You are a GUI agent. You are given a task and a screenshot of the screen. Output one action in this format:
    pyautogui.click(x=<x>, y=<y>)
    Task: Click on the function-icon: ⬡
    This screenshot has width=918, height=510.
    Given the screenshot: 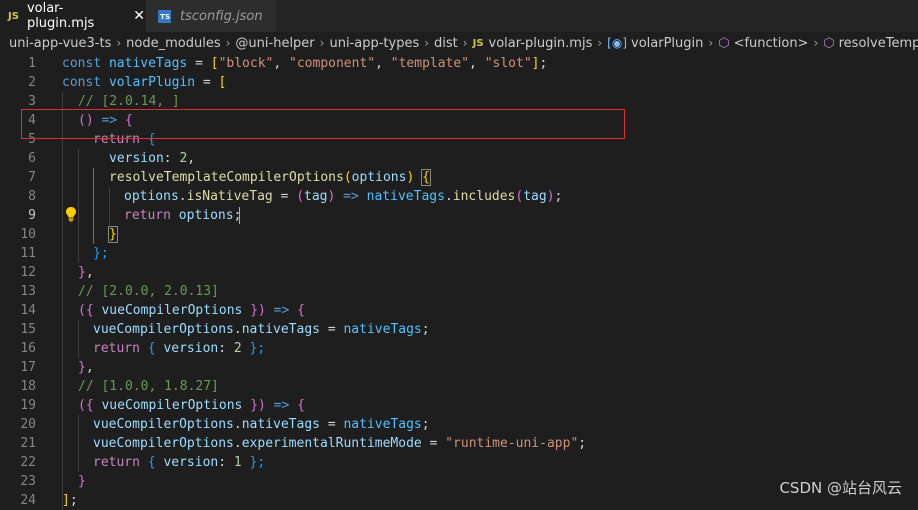 What is the action you would take?
    pyautogui.click(x=724, y=43)
    